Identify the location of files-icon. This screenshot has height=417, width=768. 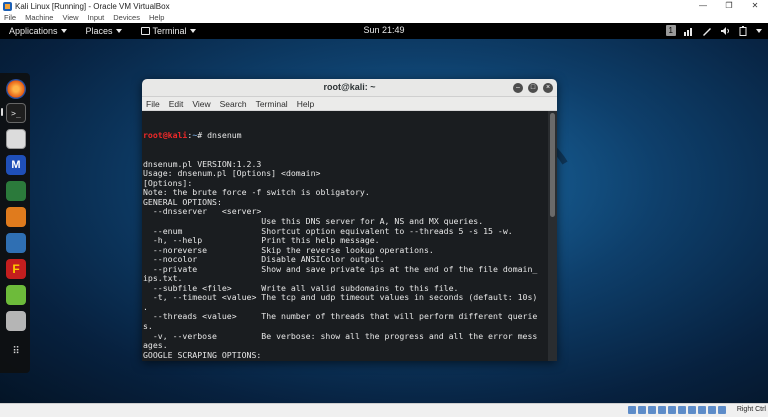
(16, 139).